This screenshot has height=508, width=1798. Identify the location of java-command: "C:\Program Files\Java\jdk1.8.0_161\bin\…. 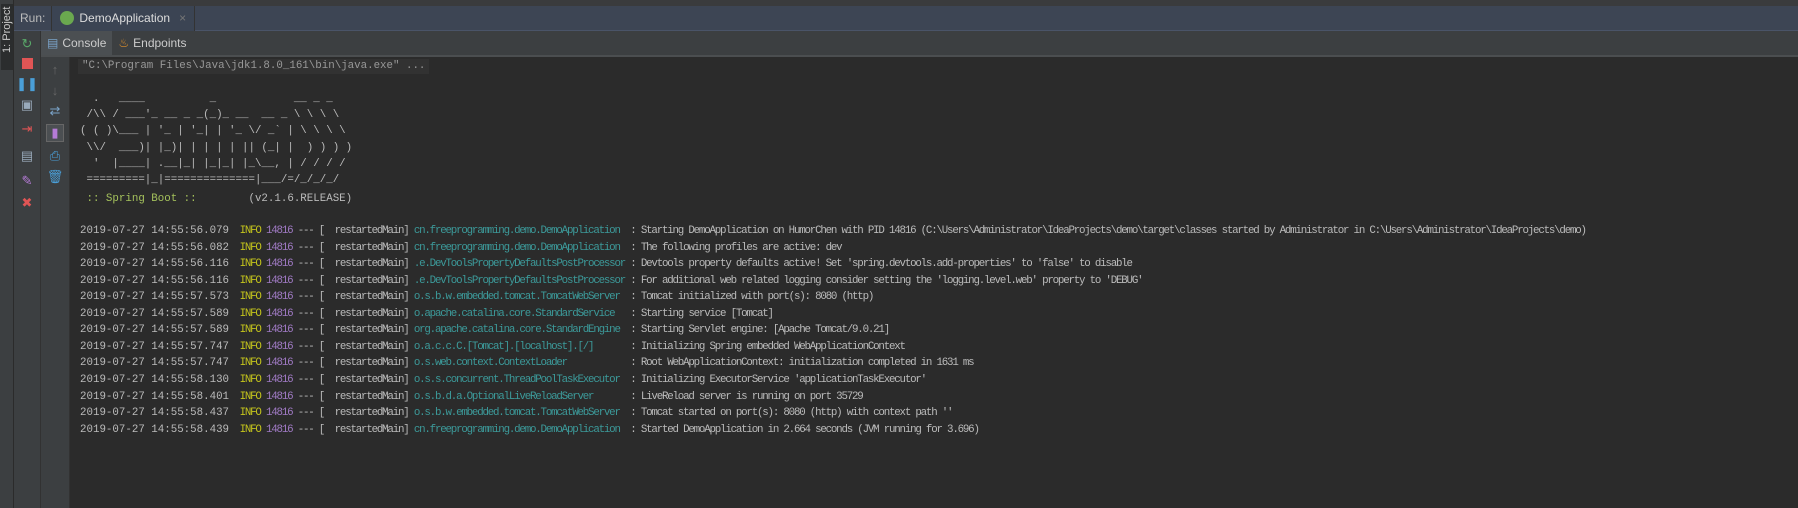
(254, 66).